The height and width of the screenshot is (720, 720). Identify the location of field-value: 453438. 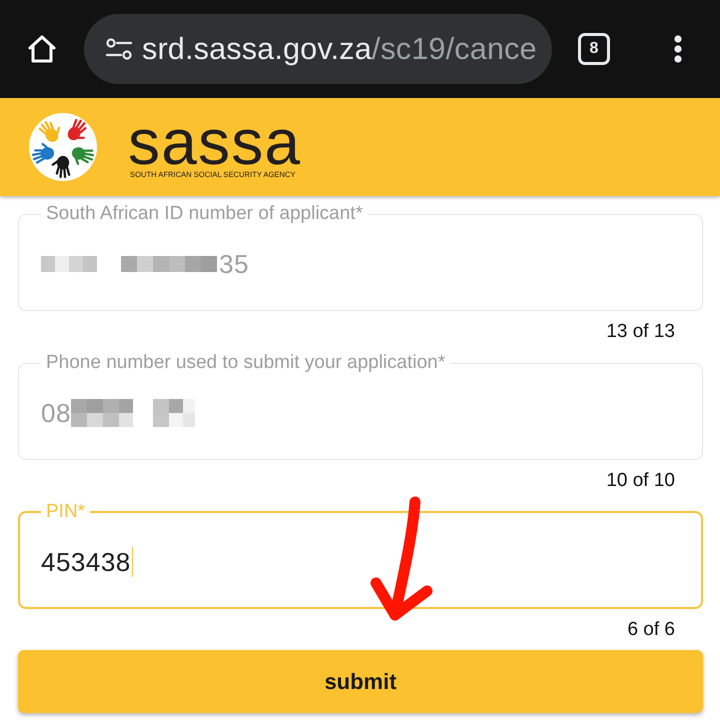
(86, 562).